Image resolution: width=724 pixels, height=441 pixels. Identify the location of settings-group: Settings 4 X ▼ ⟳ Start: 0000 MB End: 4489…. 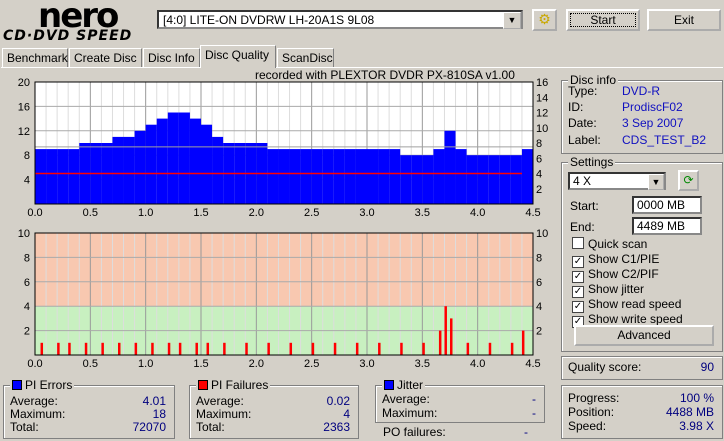
(642, 253).